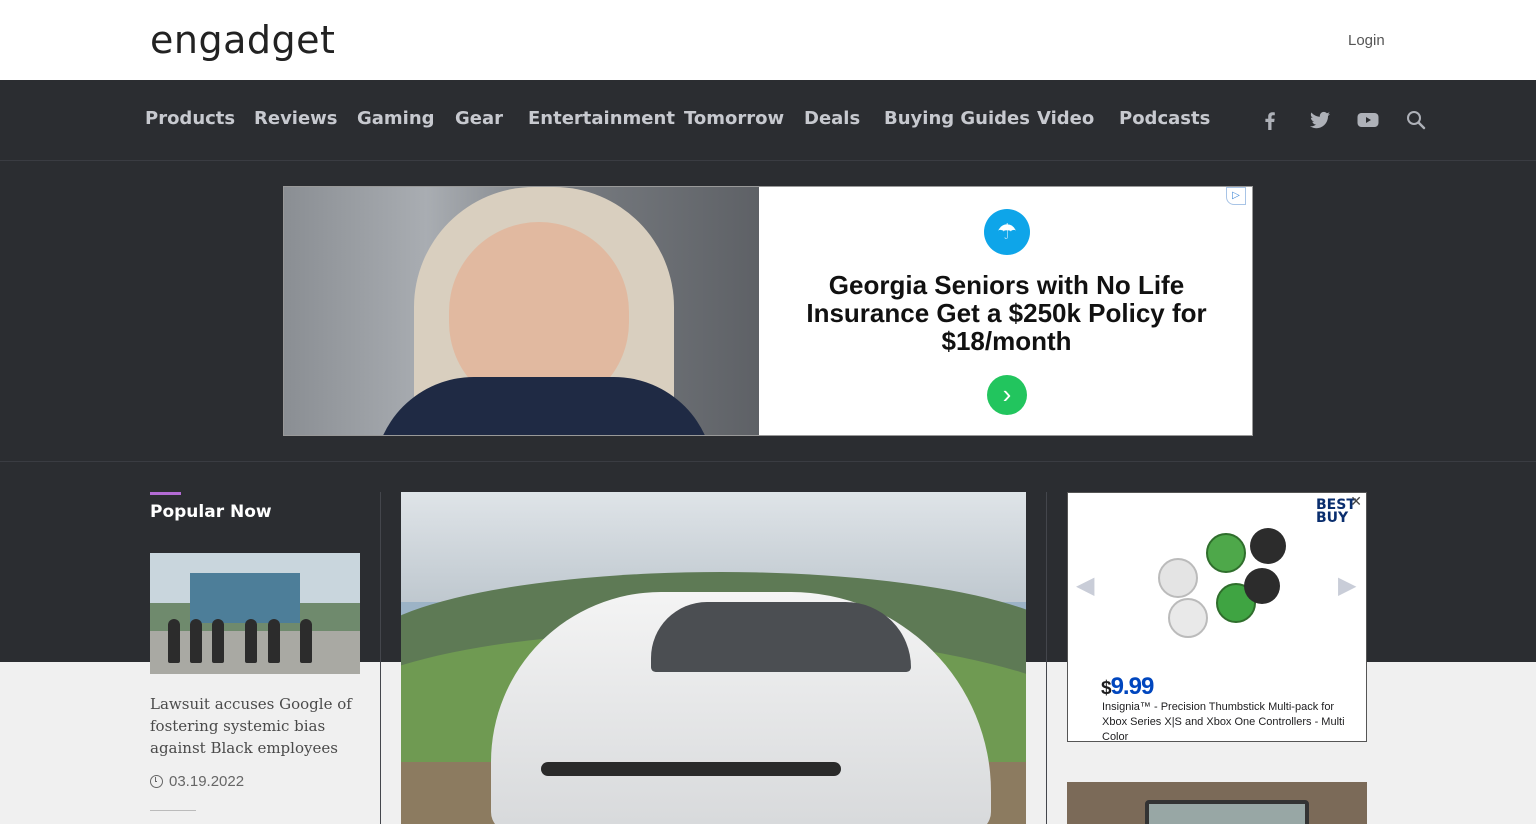 Image resolution: width=1536 pixels, height=824 pixels. Describe the element at coordinates (1065, 118) in the screenshot. I see `nav-item-video: Video` at that location.